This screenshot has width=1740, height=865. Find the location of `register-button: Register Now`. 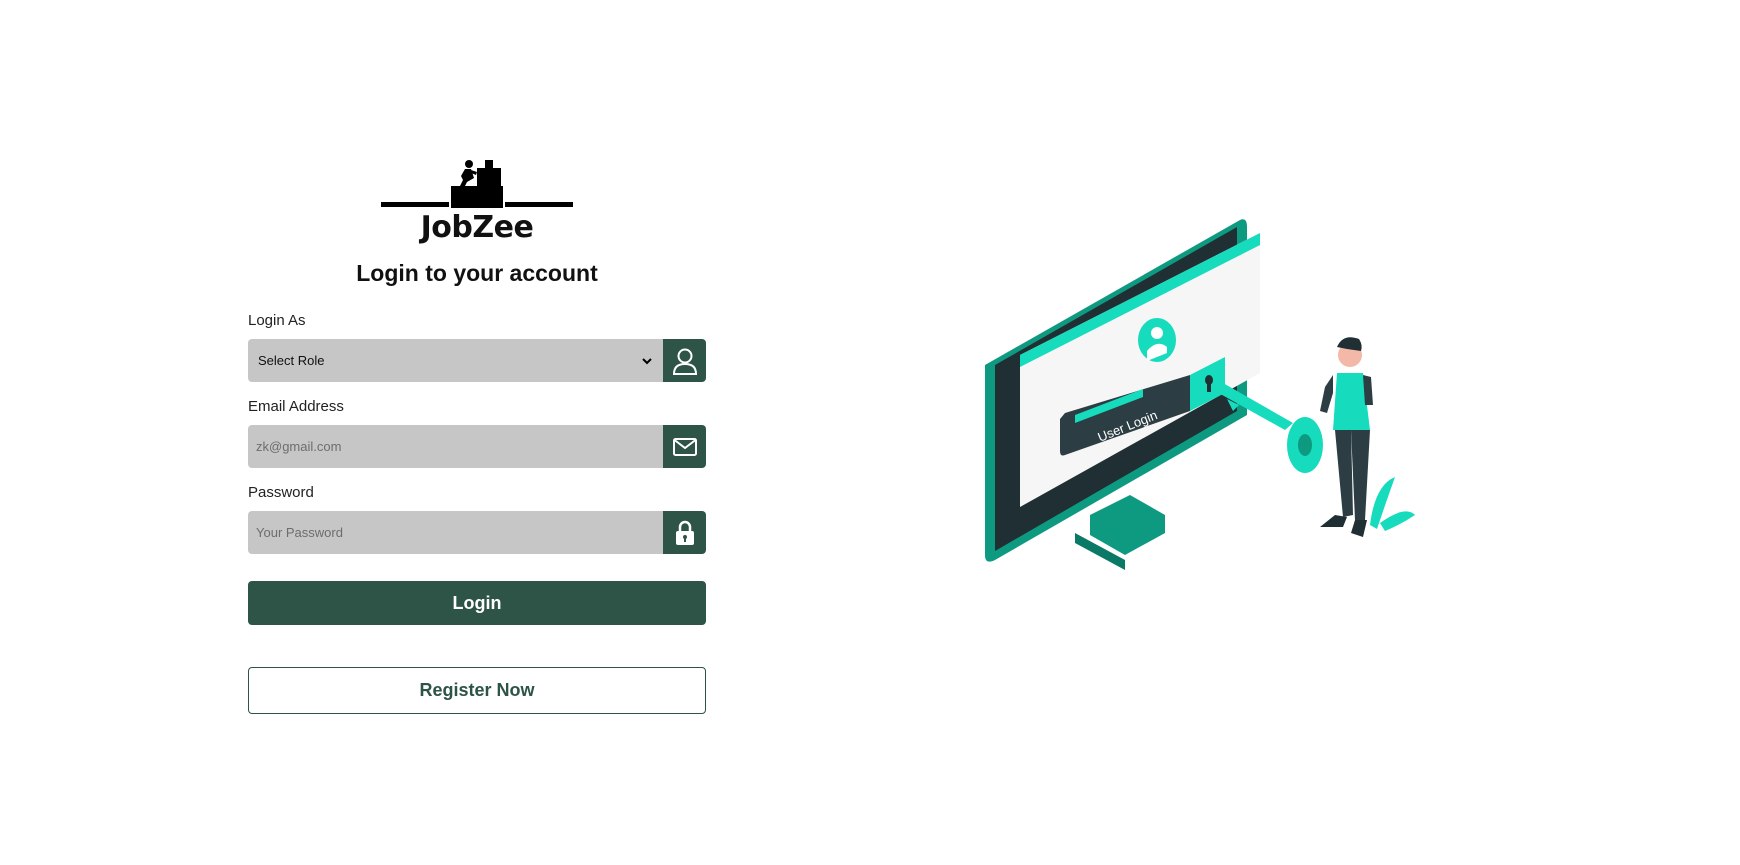

register-button: Register Now is located at coordinates (477, 690).